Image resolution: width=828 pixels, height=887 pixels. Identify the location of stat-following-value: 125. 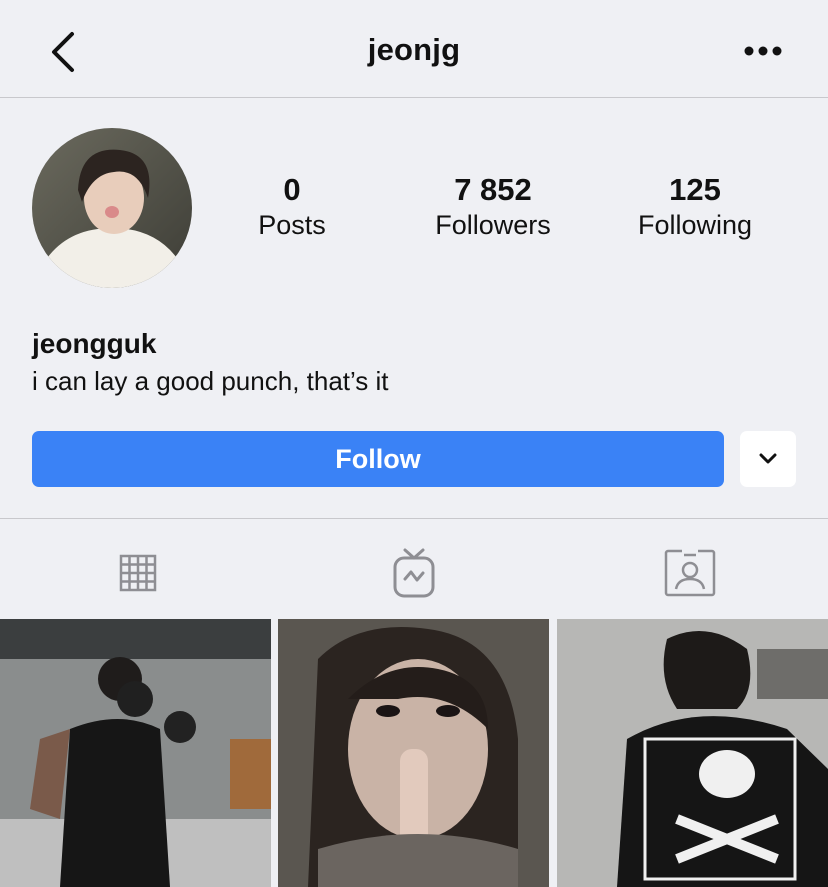
(695, 189).